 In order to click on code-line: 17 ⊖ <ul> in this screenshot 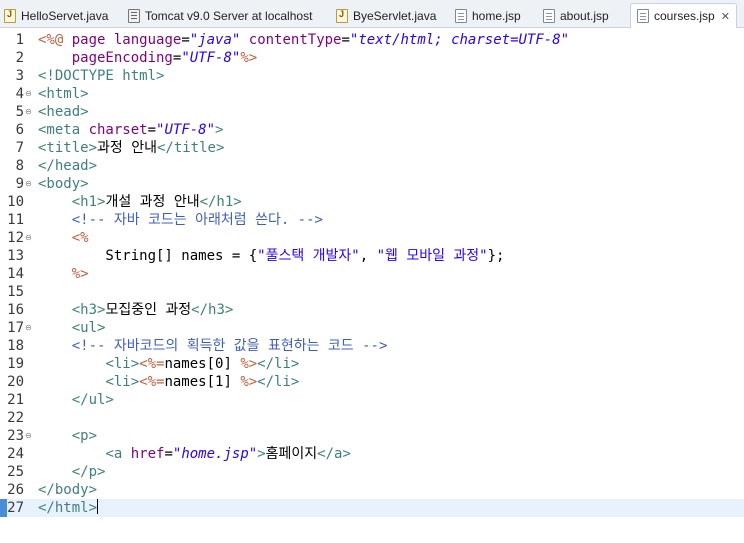, I will do `click(372, 328)`.